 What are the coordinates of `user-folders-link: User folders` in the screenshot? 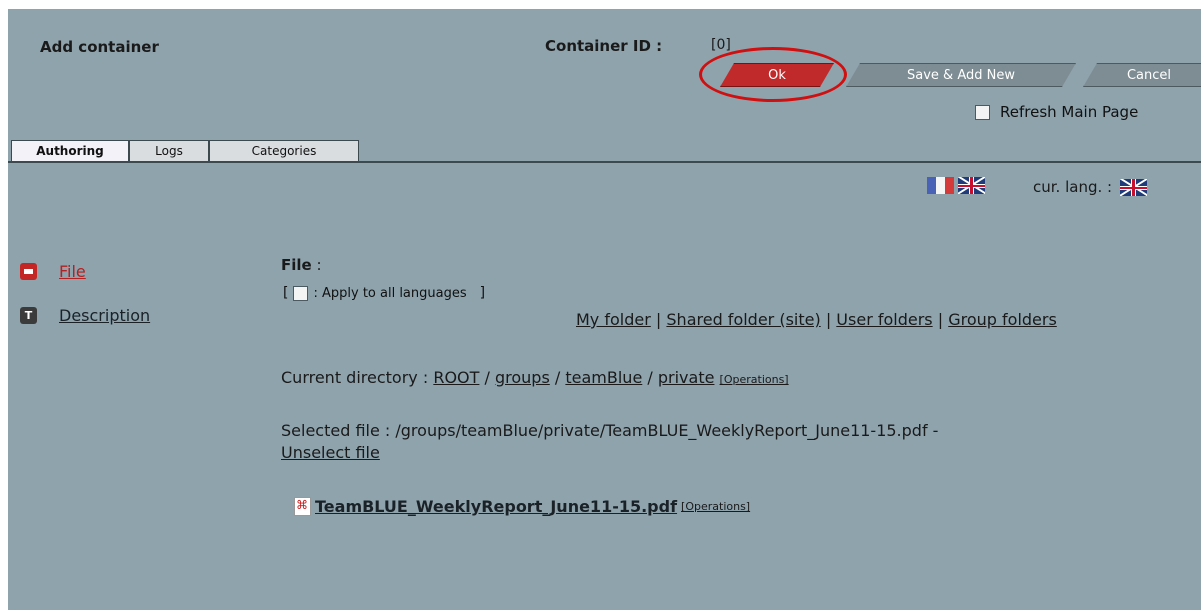 It's located at (884, 319).